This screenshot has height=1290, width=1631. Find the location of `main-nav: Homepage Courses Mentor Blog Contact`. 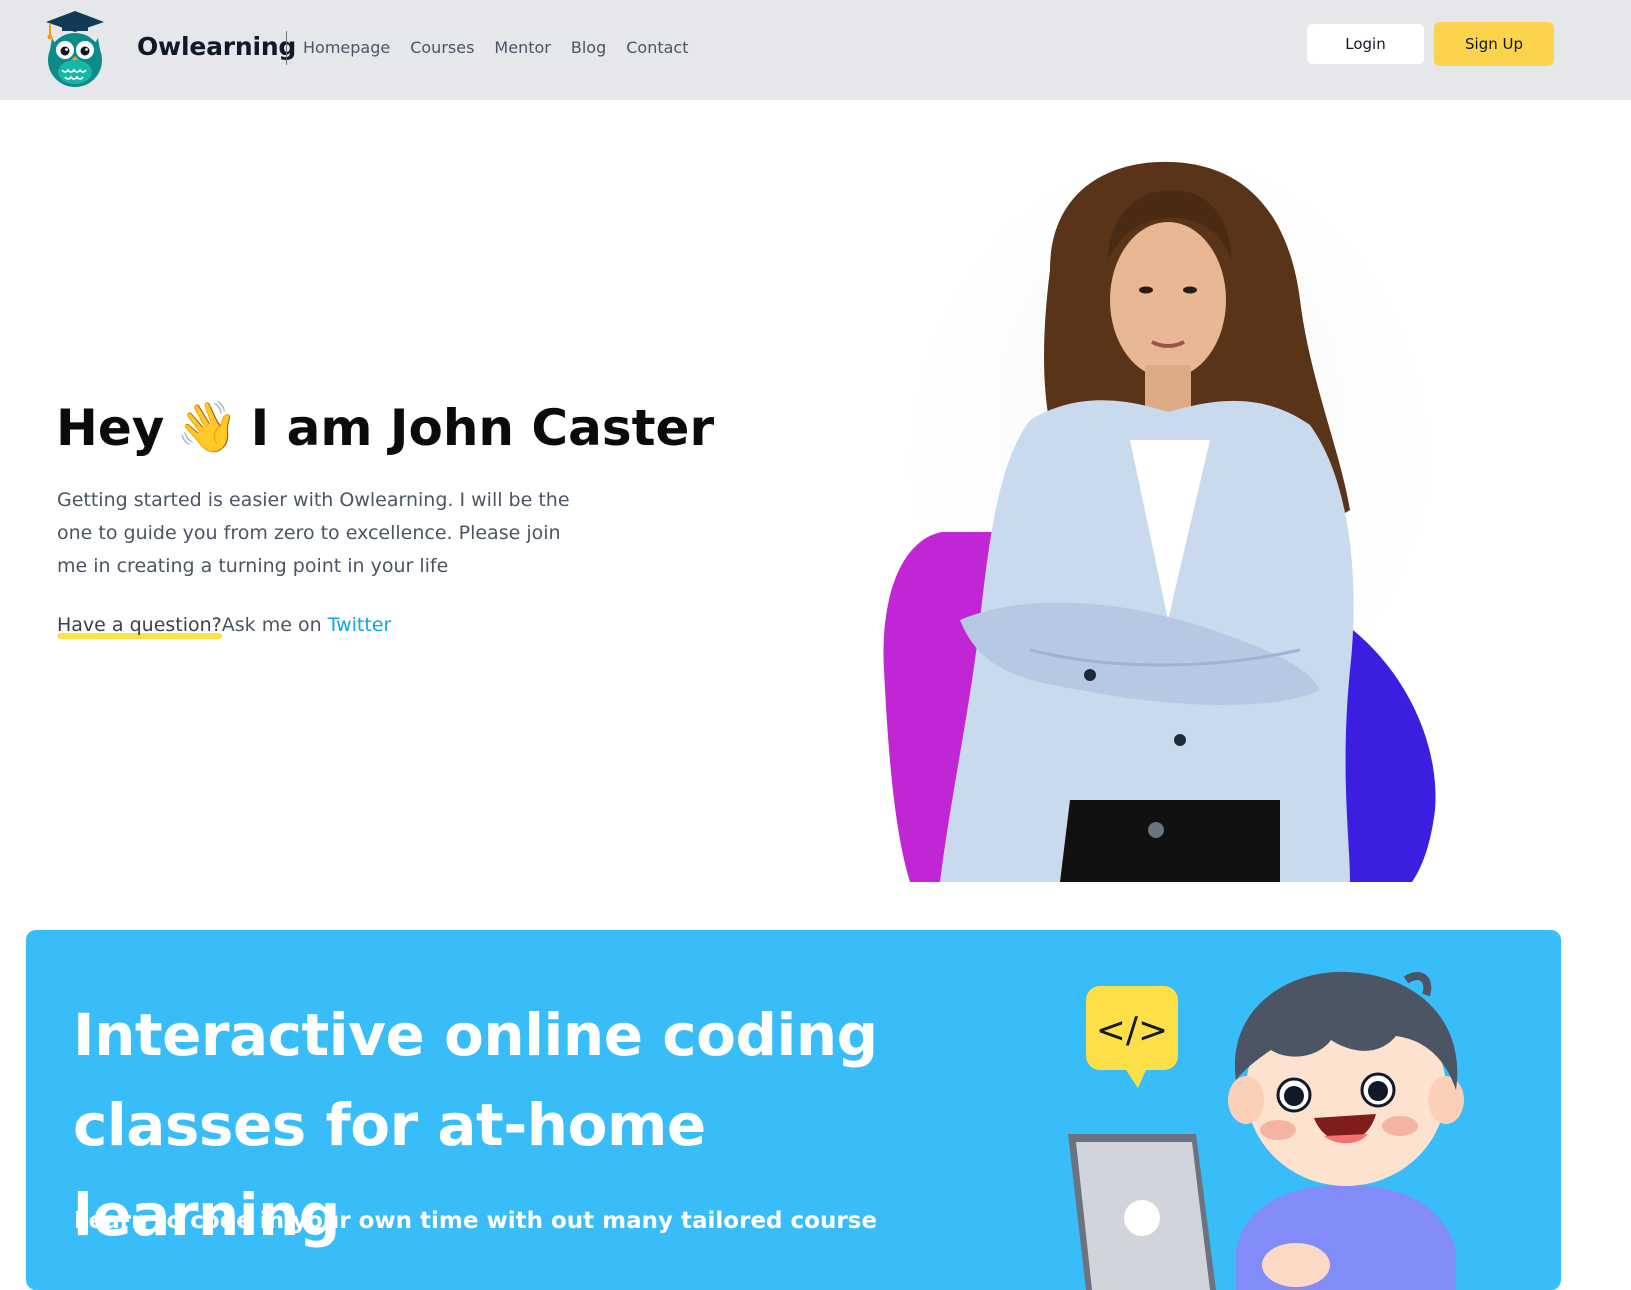

main-nav: Homepage Courses Mentor Blog Contact is located at coordinates (495, 47).